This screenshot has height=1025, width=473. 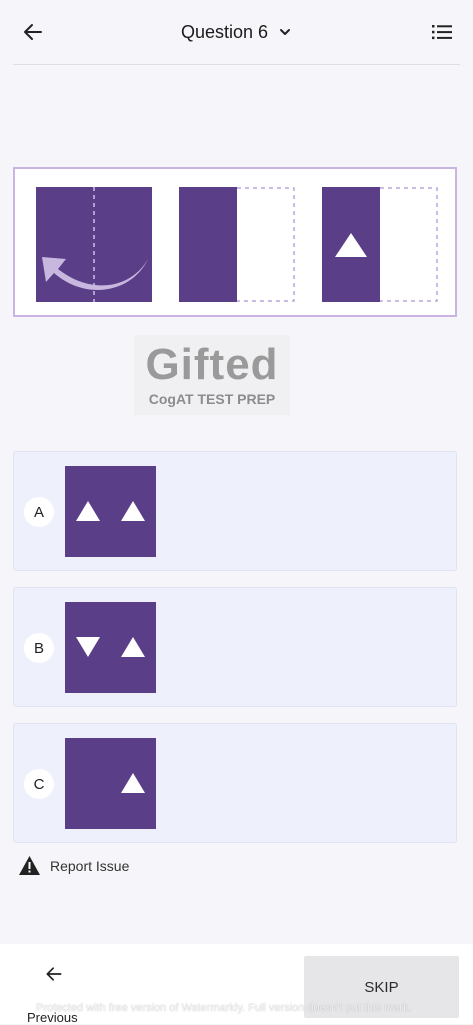 What do you see at coordinates (110, 511) in the screenshot?
I see `option-a-figure` at bounding box center [110, 511].